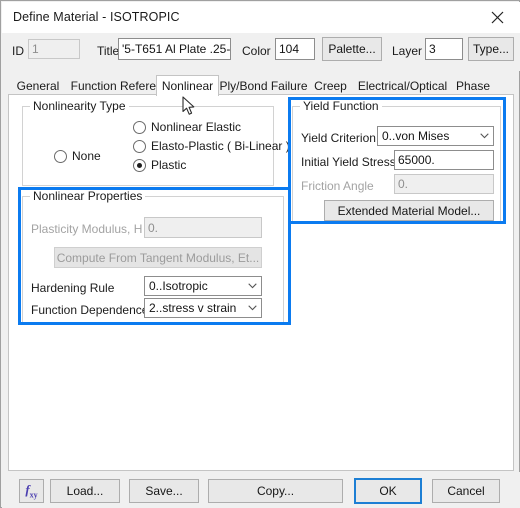  Describe the element at coordinates (73, 288) in the screenshot. I see `hardening-rule-label: Hardening Rule` at that location.